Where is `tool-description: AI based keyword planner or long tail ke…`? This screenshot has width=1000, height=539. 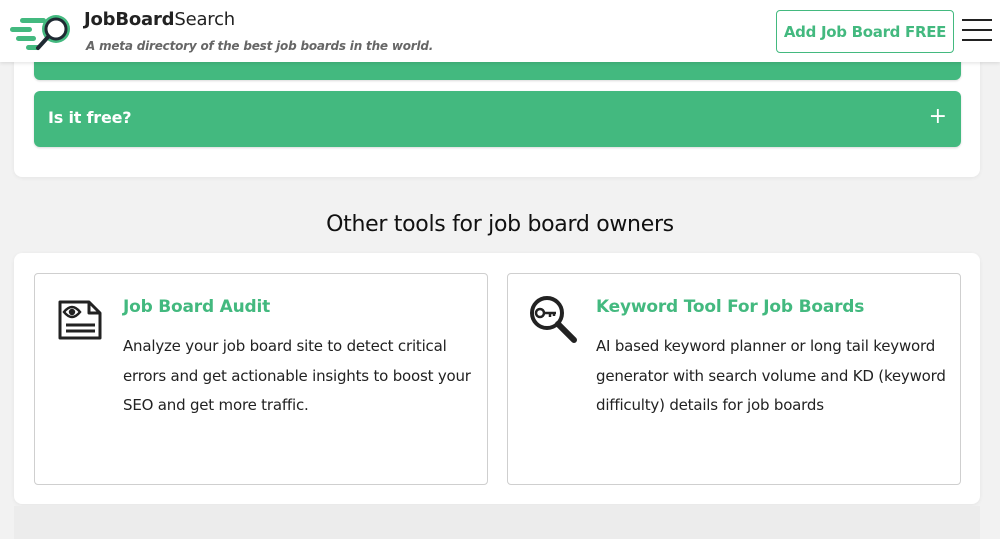 tool-description: AI based keyword planner or long tail ke… is located at coordinates (771, 375).